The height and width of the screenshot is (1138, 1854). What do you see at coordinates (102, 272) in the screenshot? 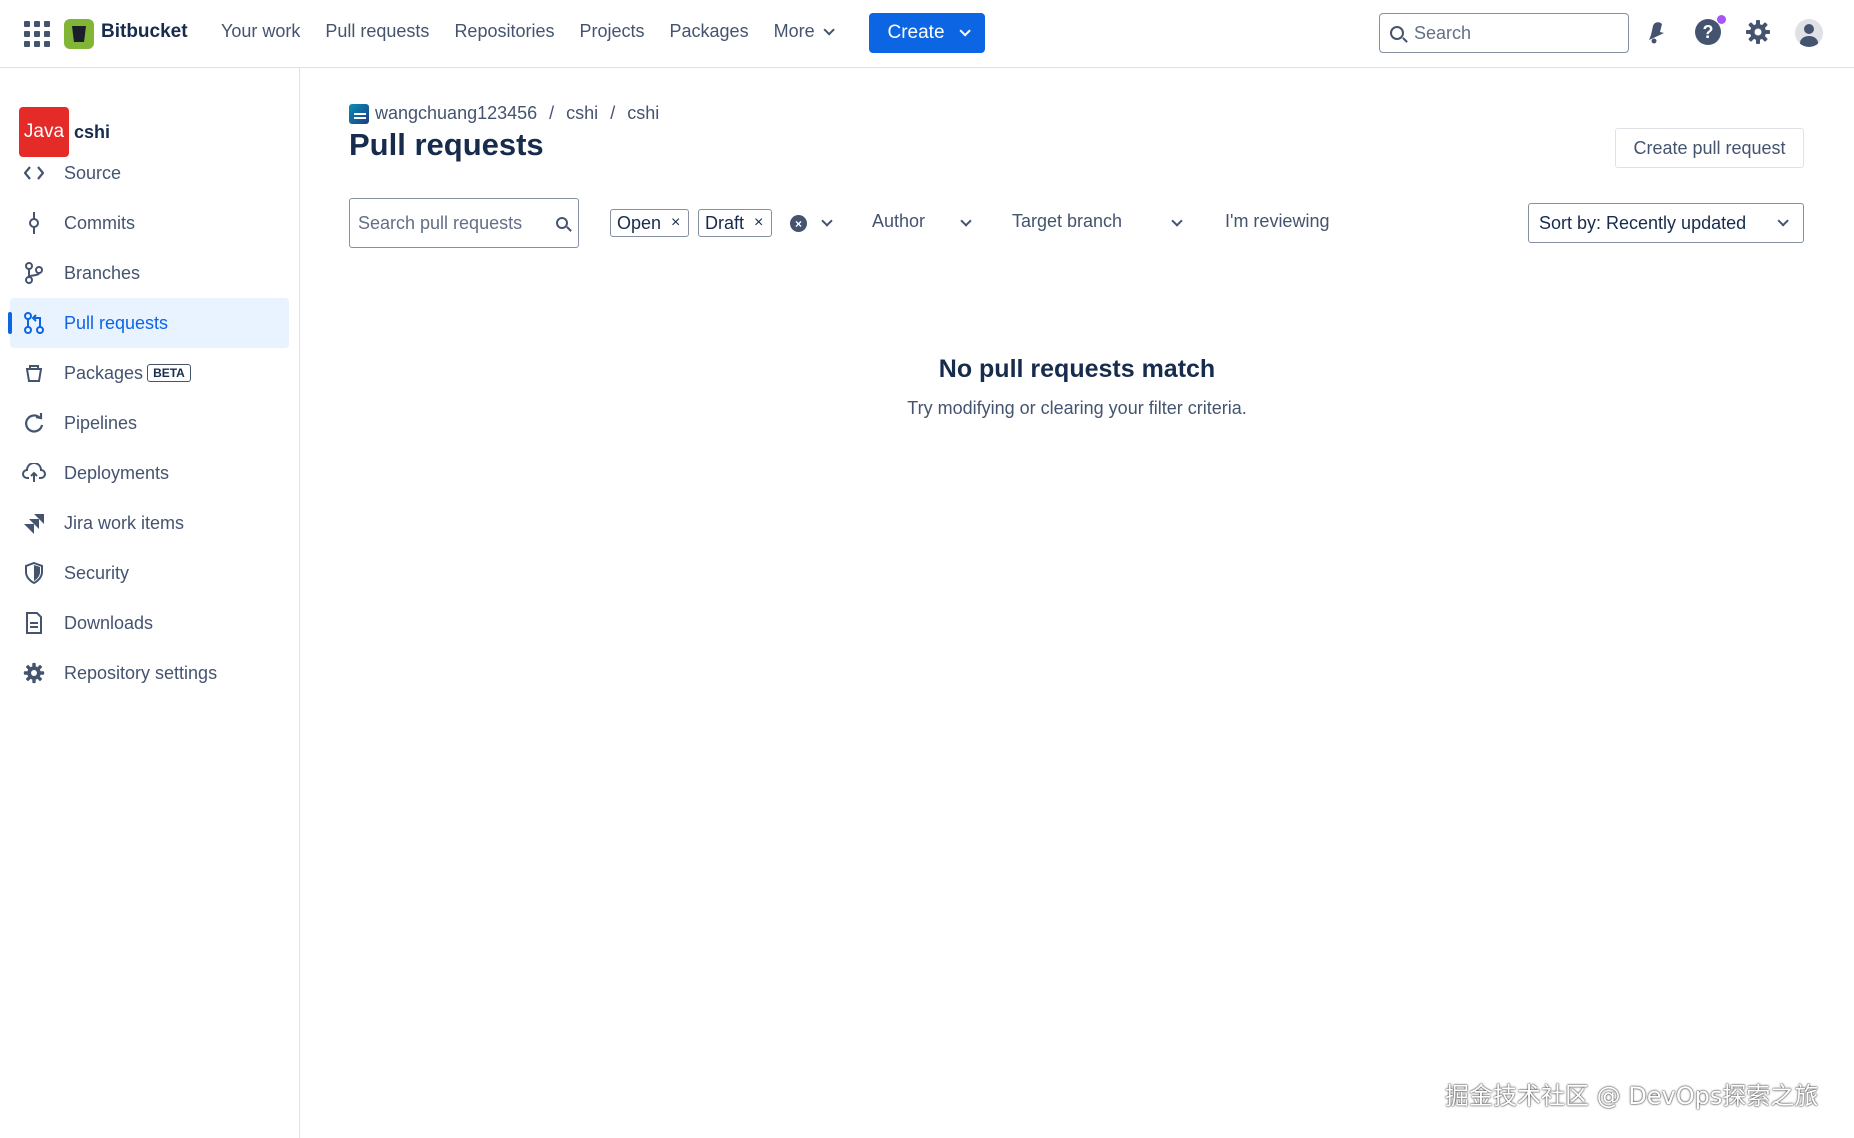
I see `sidebar-item-label: Branches` at bounding box center [102, 272].